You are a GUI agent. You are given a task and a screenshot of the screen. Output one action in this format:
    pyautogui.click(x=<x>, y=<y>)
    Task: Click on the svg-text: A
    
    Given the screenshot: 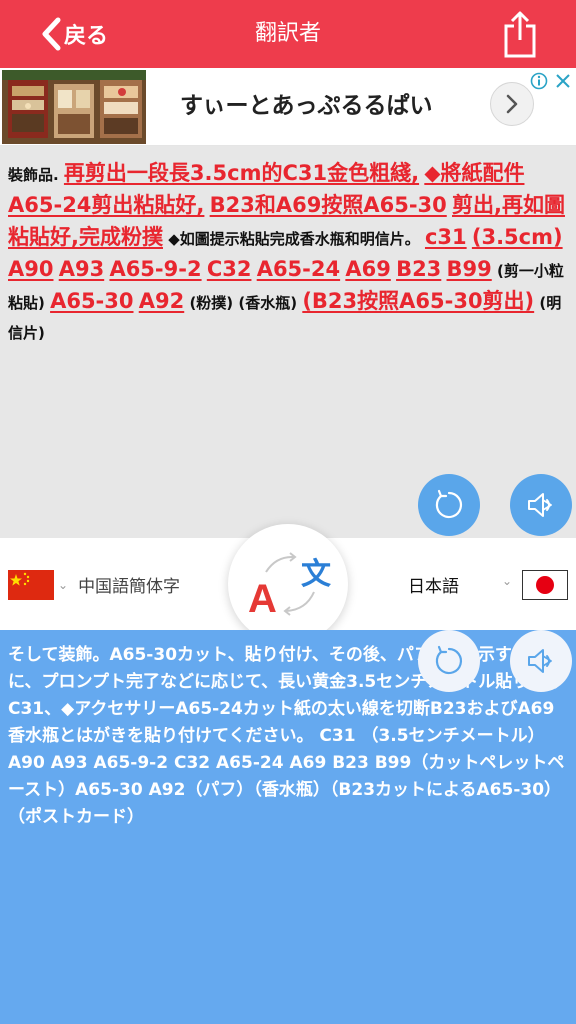 What is the action you would take?
    pyautogui.click(x=262, y=599)
    